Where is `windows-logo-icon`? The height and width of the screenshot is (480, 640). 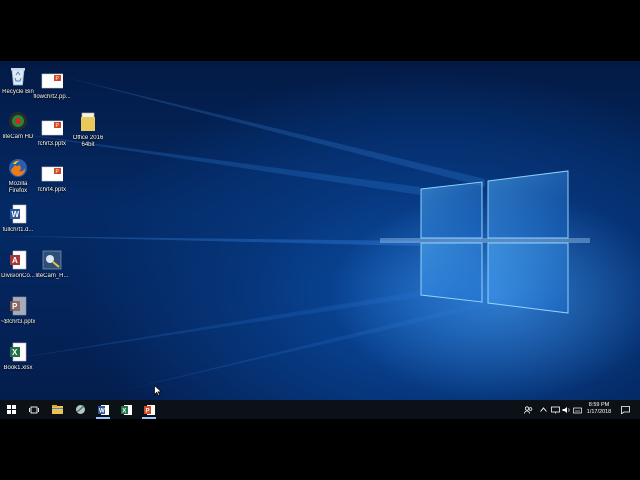
windows-logo-icon is located at coordinates (11, 409).